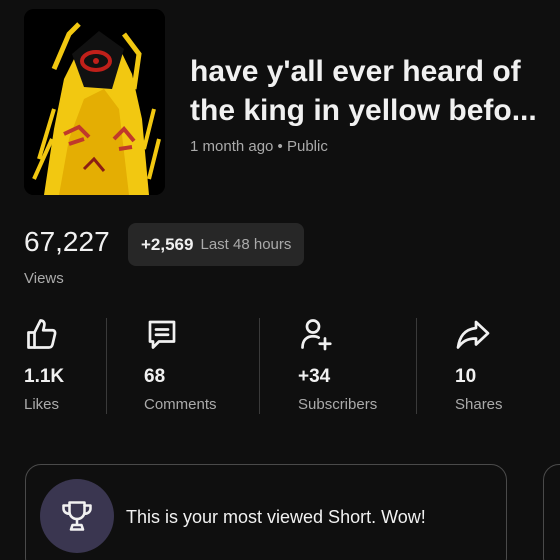 The image size is (560, 560). I want to click on short-thumbnail, so click(94, 102).